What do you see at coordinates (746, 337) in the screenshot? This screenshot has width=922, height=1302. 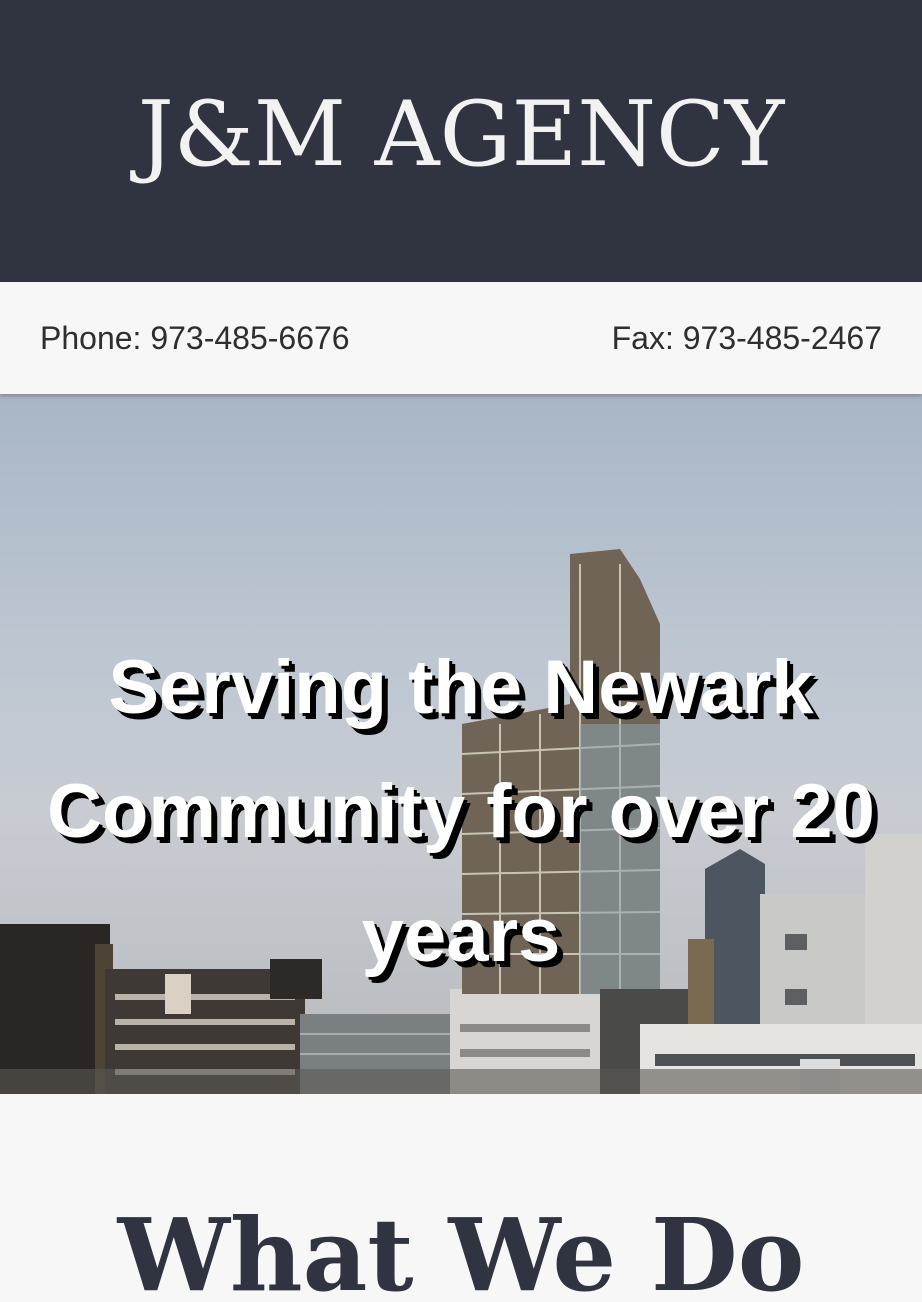 I see `fax-number: Fax: 973-485-2467` at bounding box center [746, 337].